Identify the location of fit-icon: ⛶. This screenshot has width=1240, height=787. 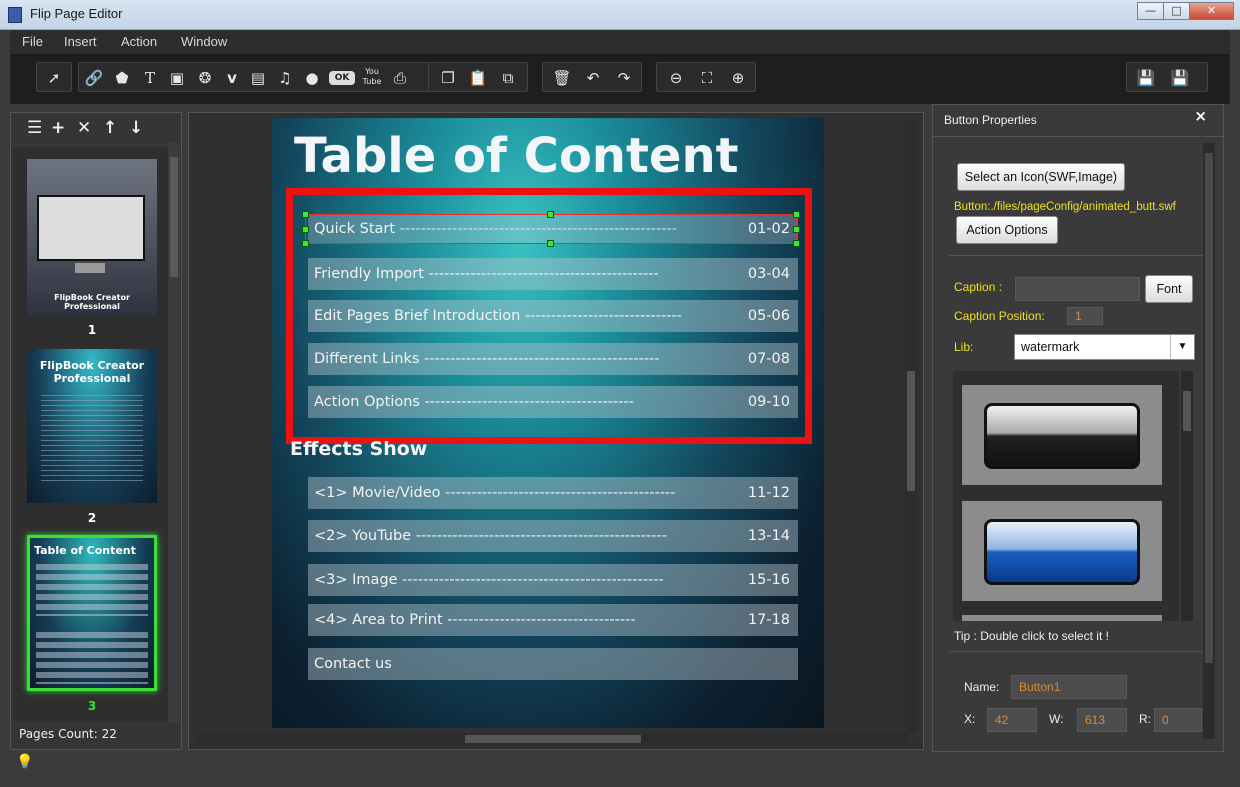
(707, 78).